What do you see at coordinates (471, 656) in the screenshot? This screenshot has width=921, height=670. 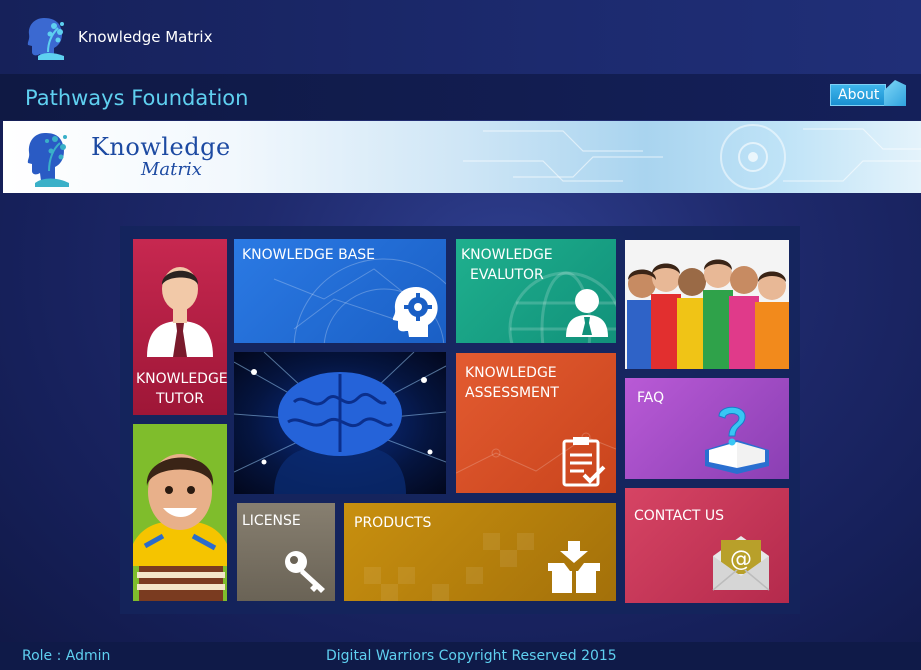 I see `copyright-text: Digital Warriors Copyright Reserved 2015` at bounding box center [471, 656].